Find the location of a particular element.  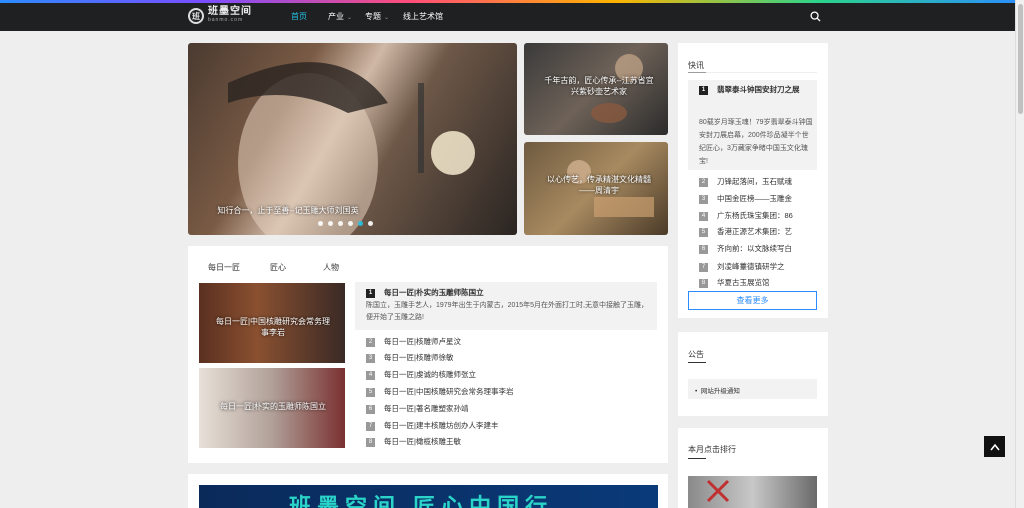

notice-item: • 网站升级通知 is located at coordinates (717, 390).